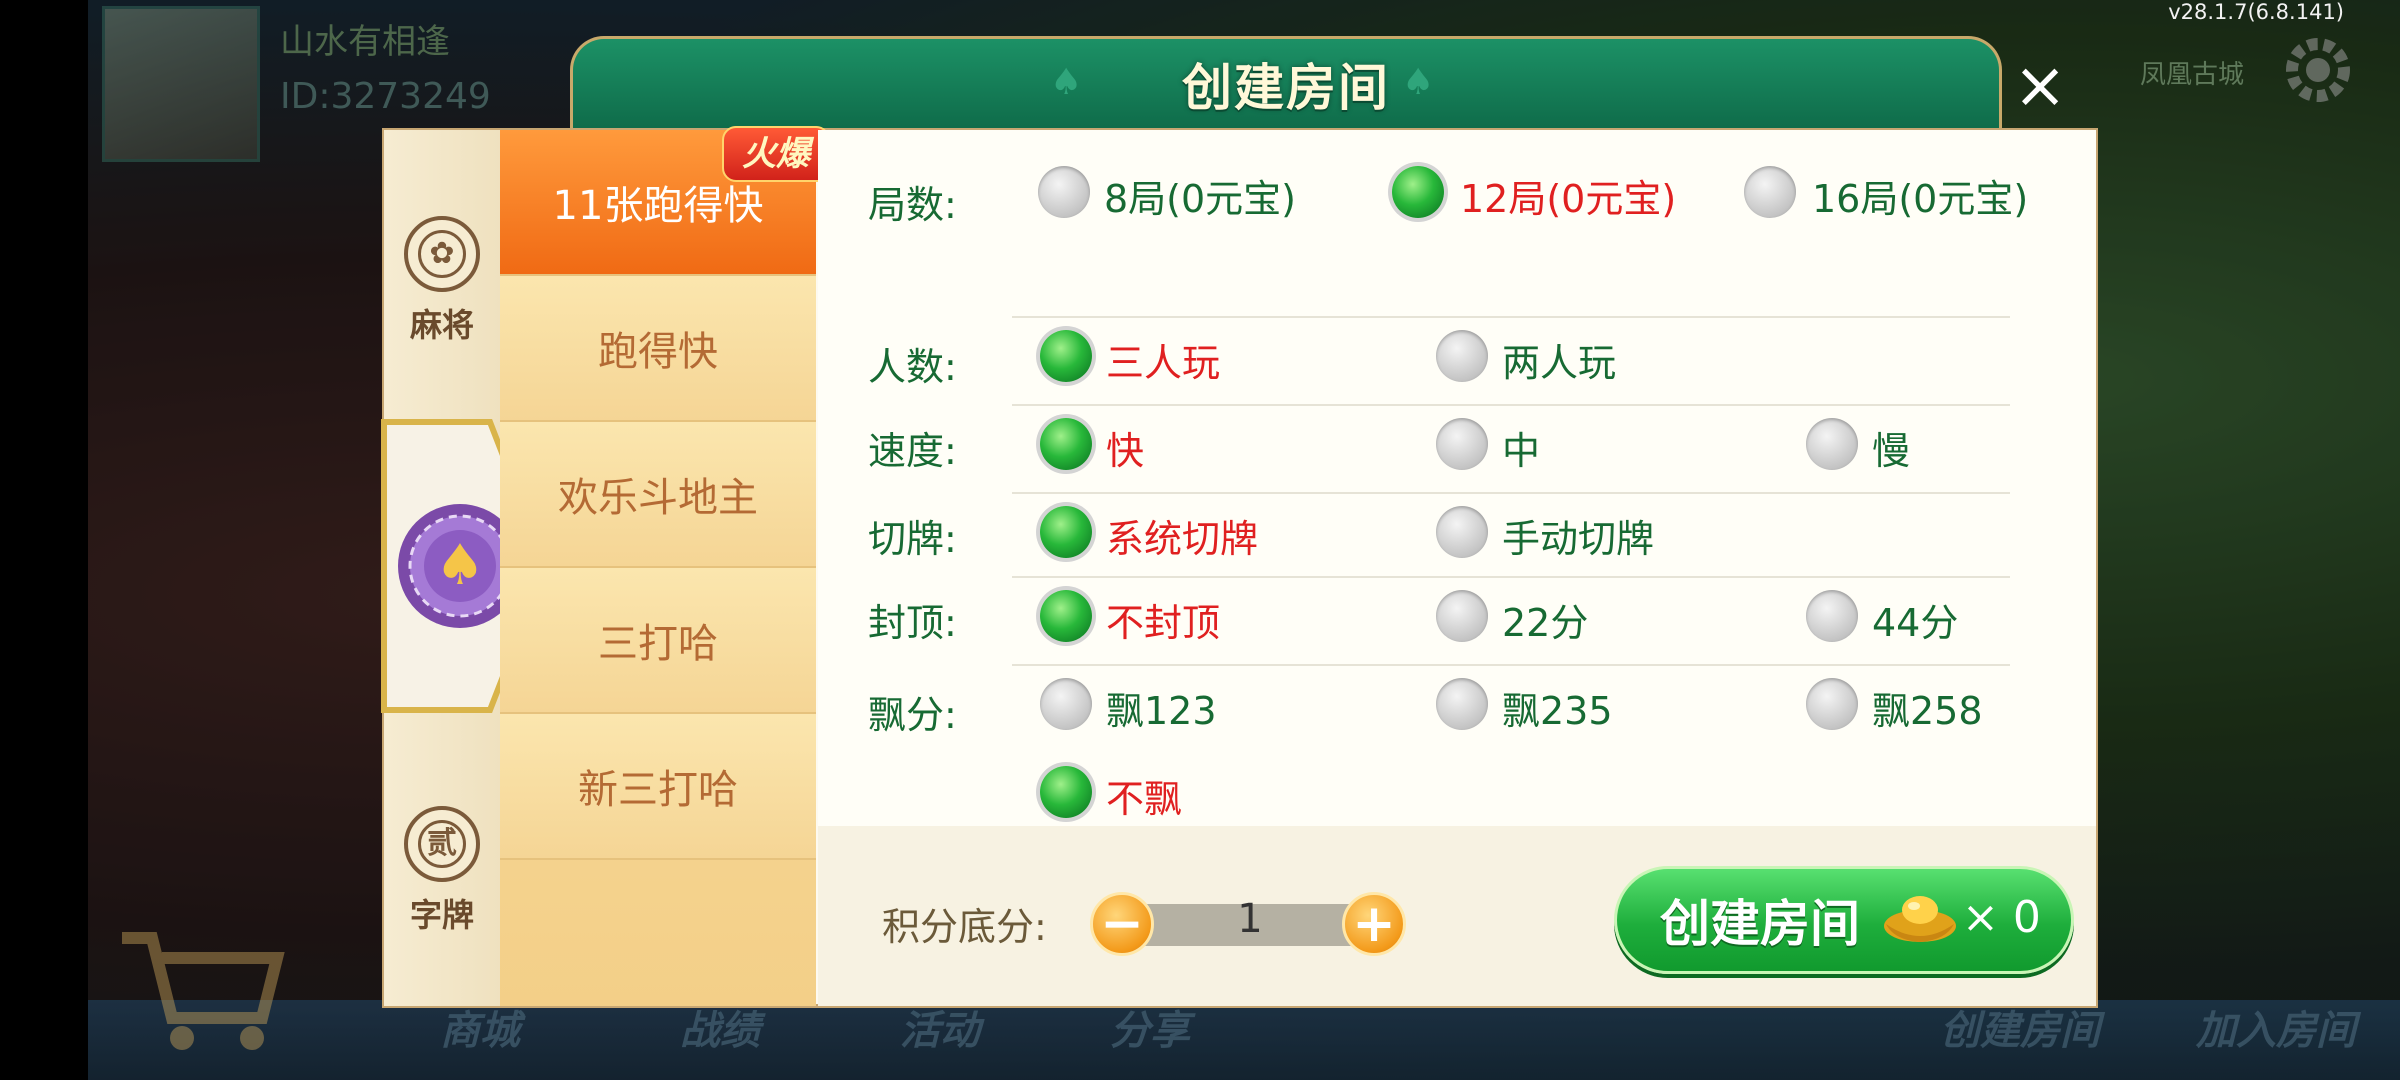 This screenshot has height=1080, width=2400. I want to click on cap-option-44: 44分, so click(1915, 619).